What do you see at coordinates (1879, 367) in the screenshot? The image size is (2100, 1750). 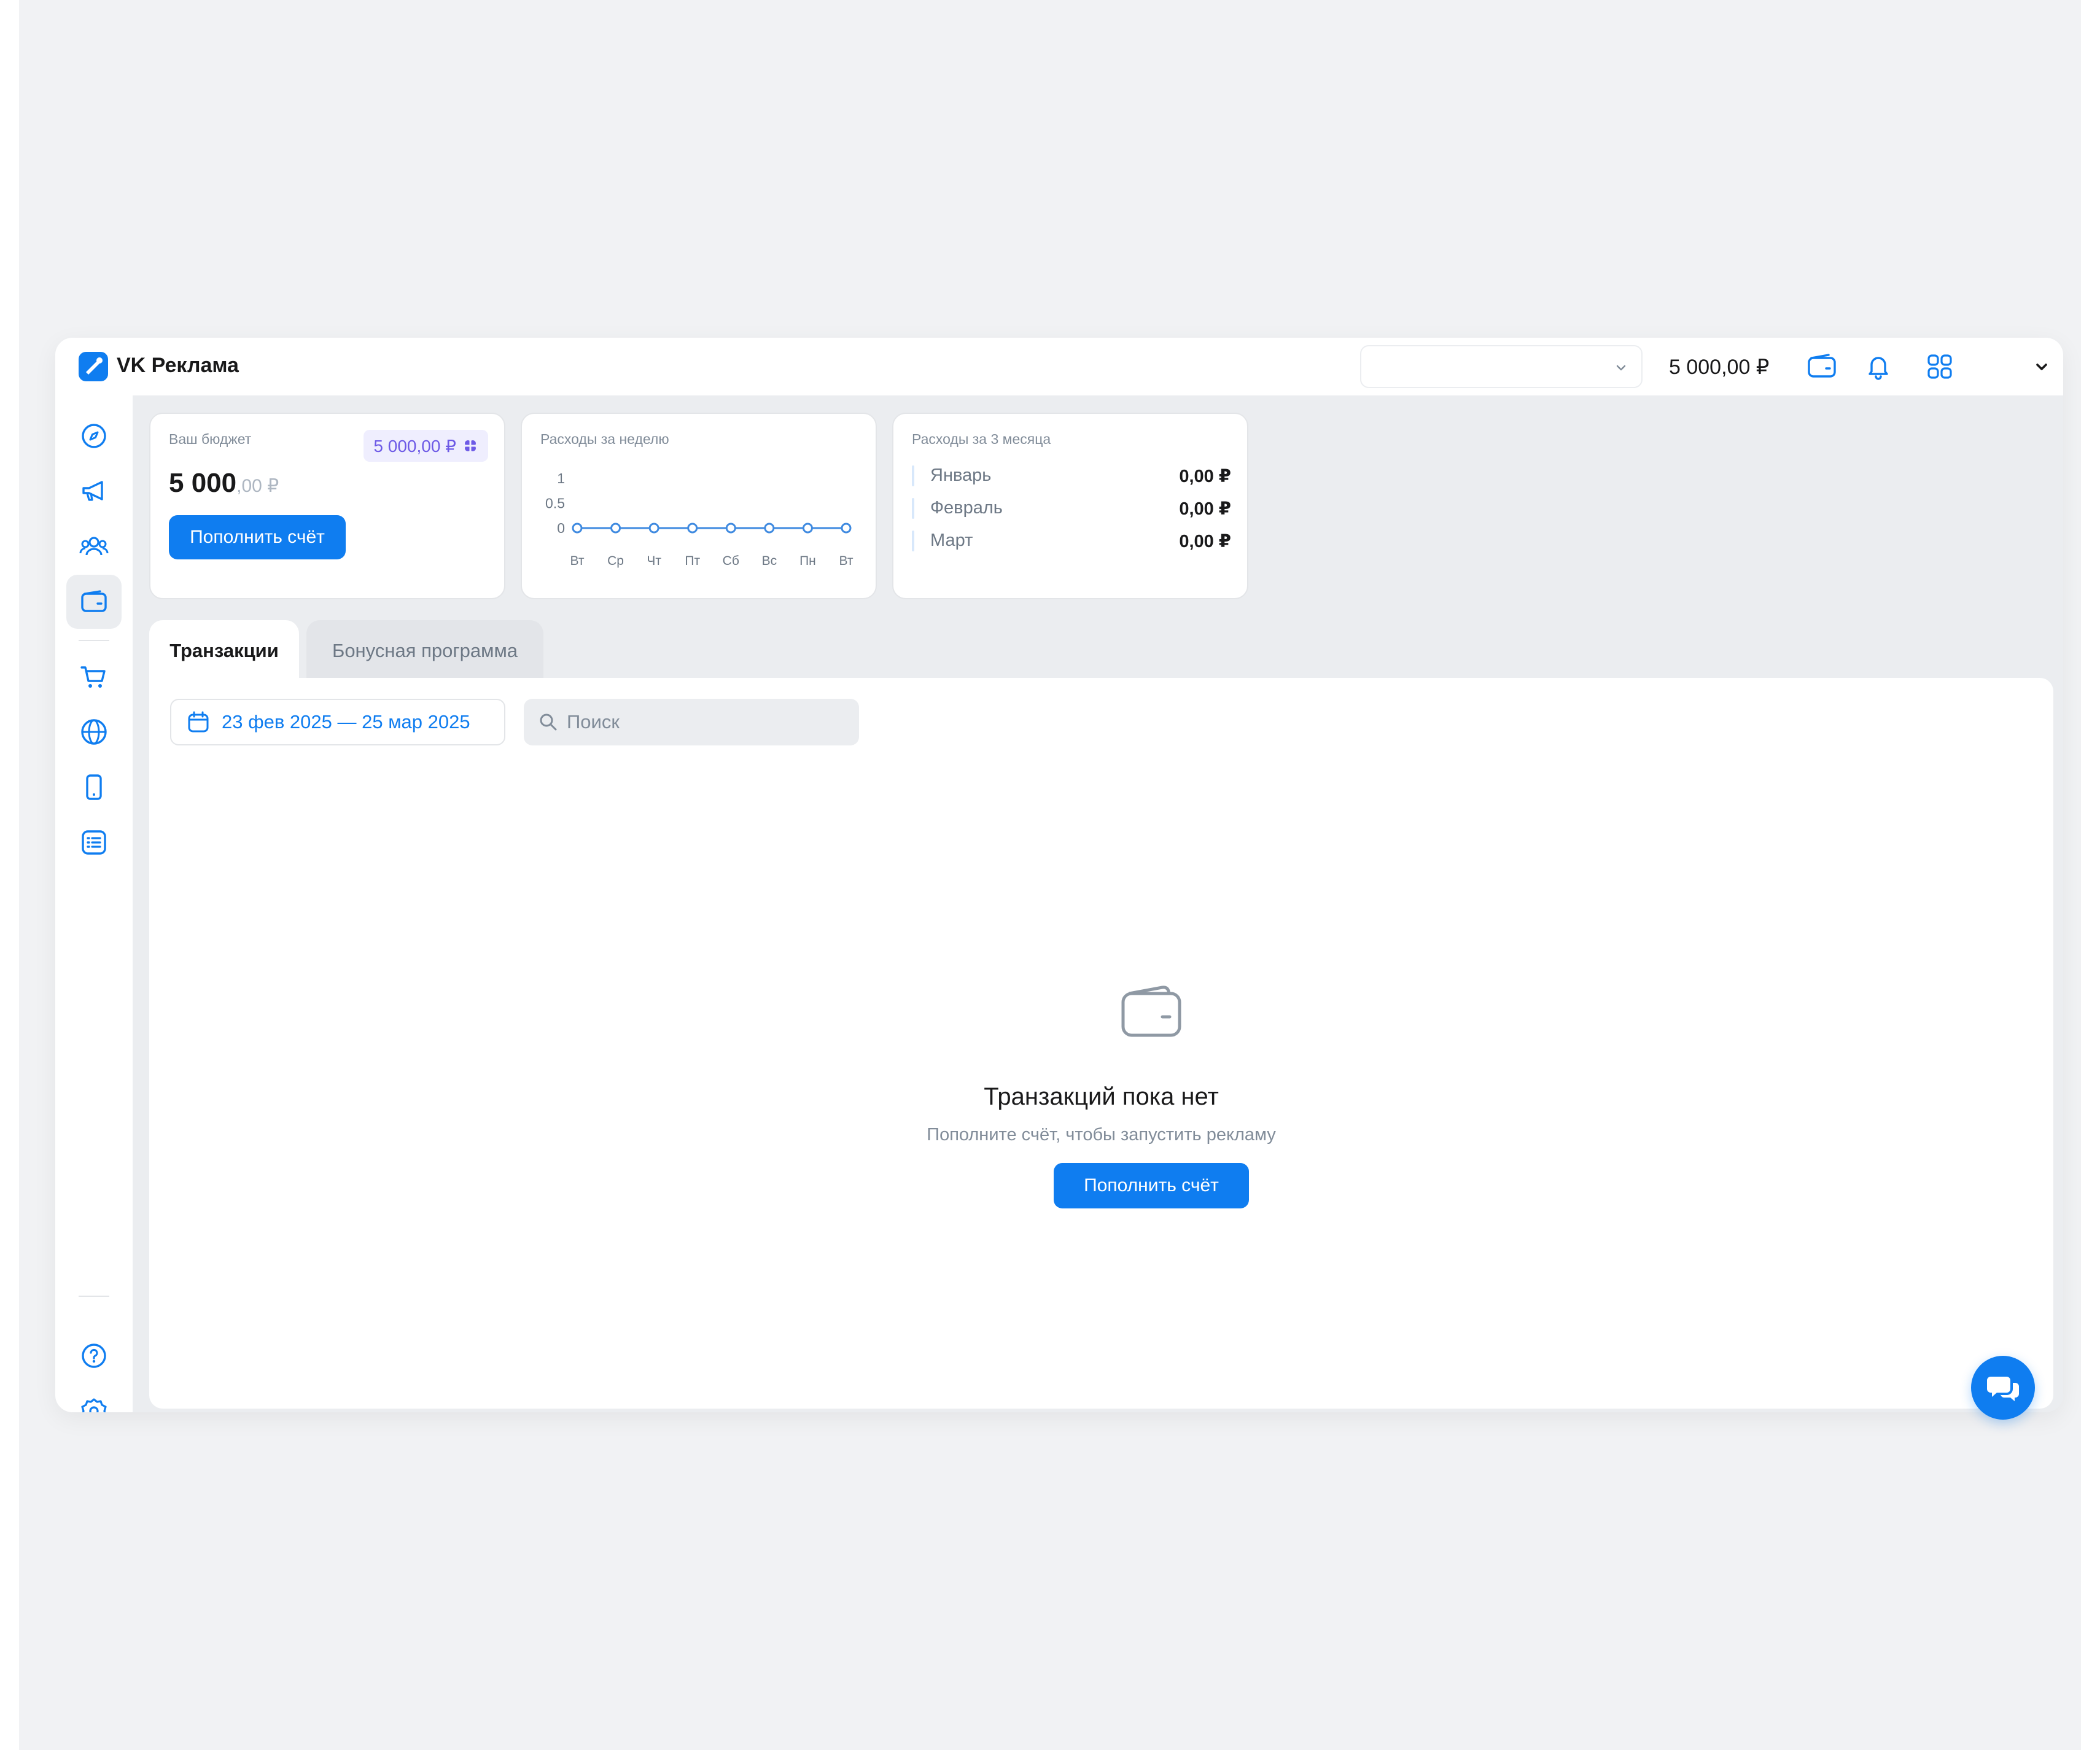 I see `bell-icon` at bounding box center [1879, 367].